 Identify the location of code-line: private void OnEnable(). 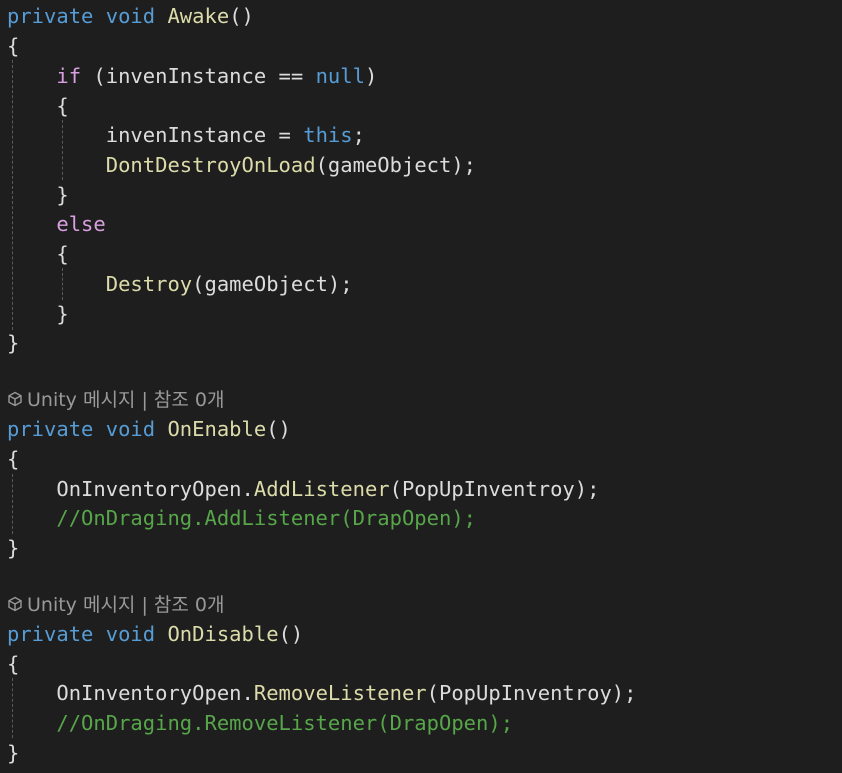
(149, 429).